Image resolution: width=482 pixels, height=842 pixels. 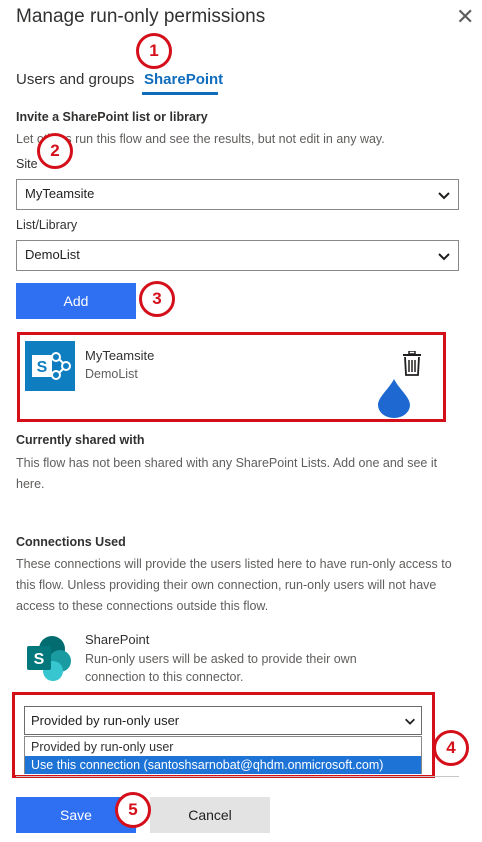 What do you see at coordinates (27, 164) in the screenshot?
I see `site-label: Site` at bounding box center [27, 164].